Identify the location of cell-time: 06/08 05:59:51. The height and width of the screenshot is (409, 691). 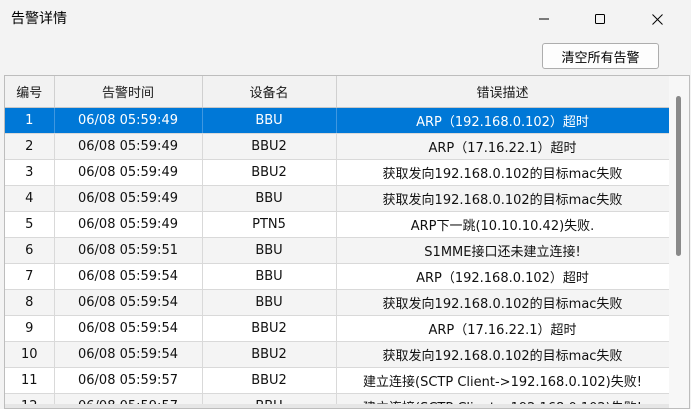
(128, 250).